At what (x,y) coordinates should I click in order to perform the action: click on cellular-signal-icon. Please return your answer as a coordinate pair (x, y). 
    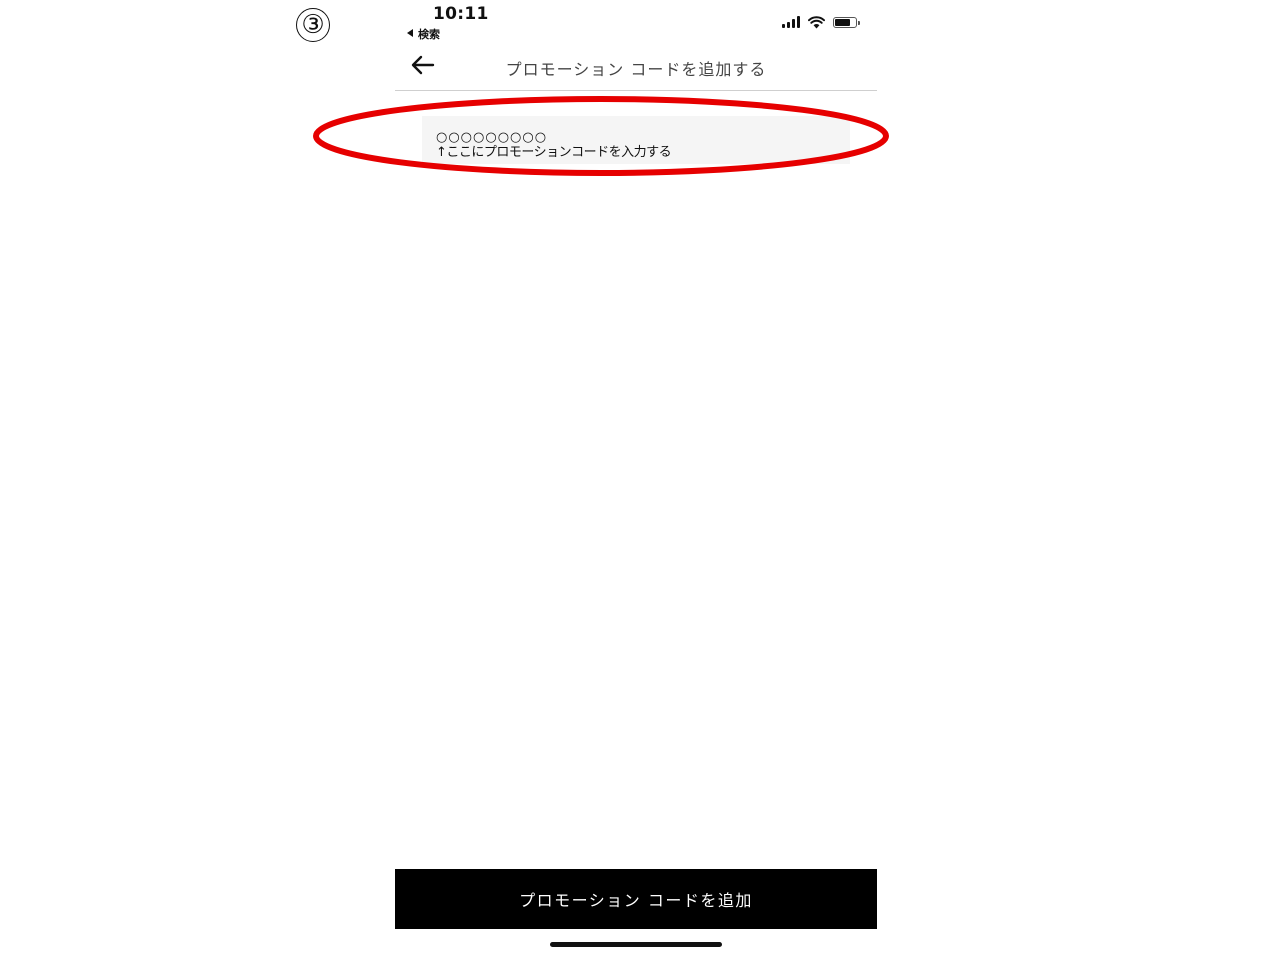
    Looking at the image, I should click on (791, 22).